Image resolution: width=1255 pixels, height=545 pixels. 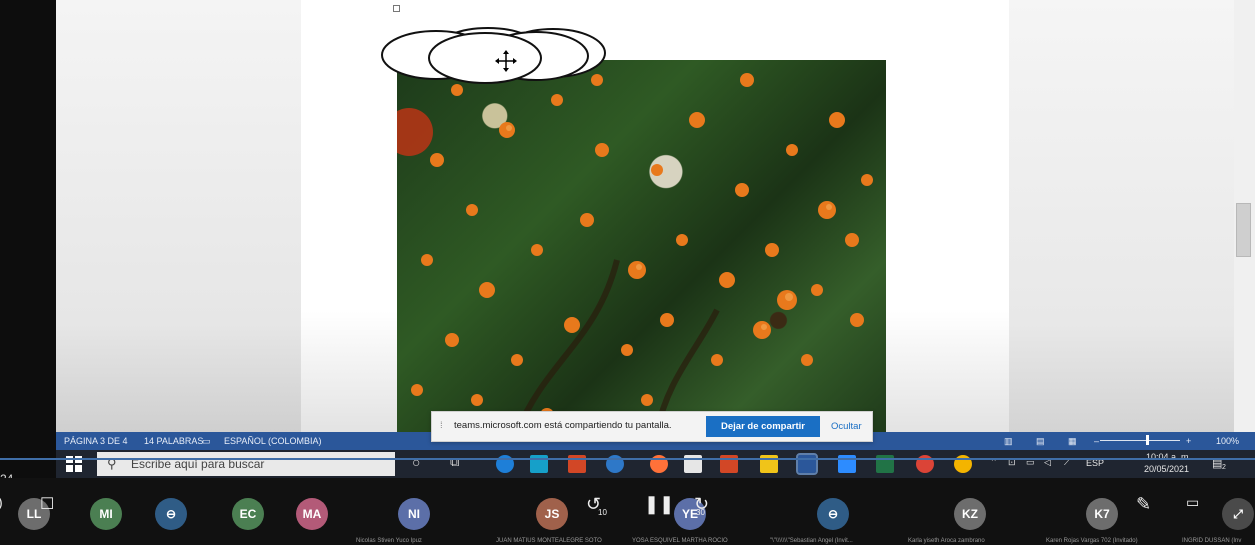 I want to click on system-tray: ⌃ ⊡ ▭ ◁ ⟋ ESP 10:04 a. m. 20/05/2021 ▤ 2, so click(x=1120, y=464).